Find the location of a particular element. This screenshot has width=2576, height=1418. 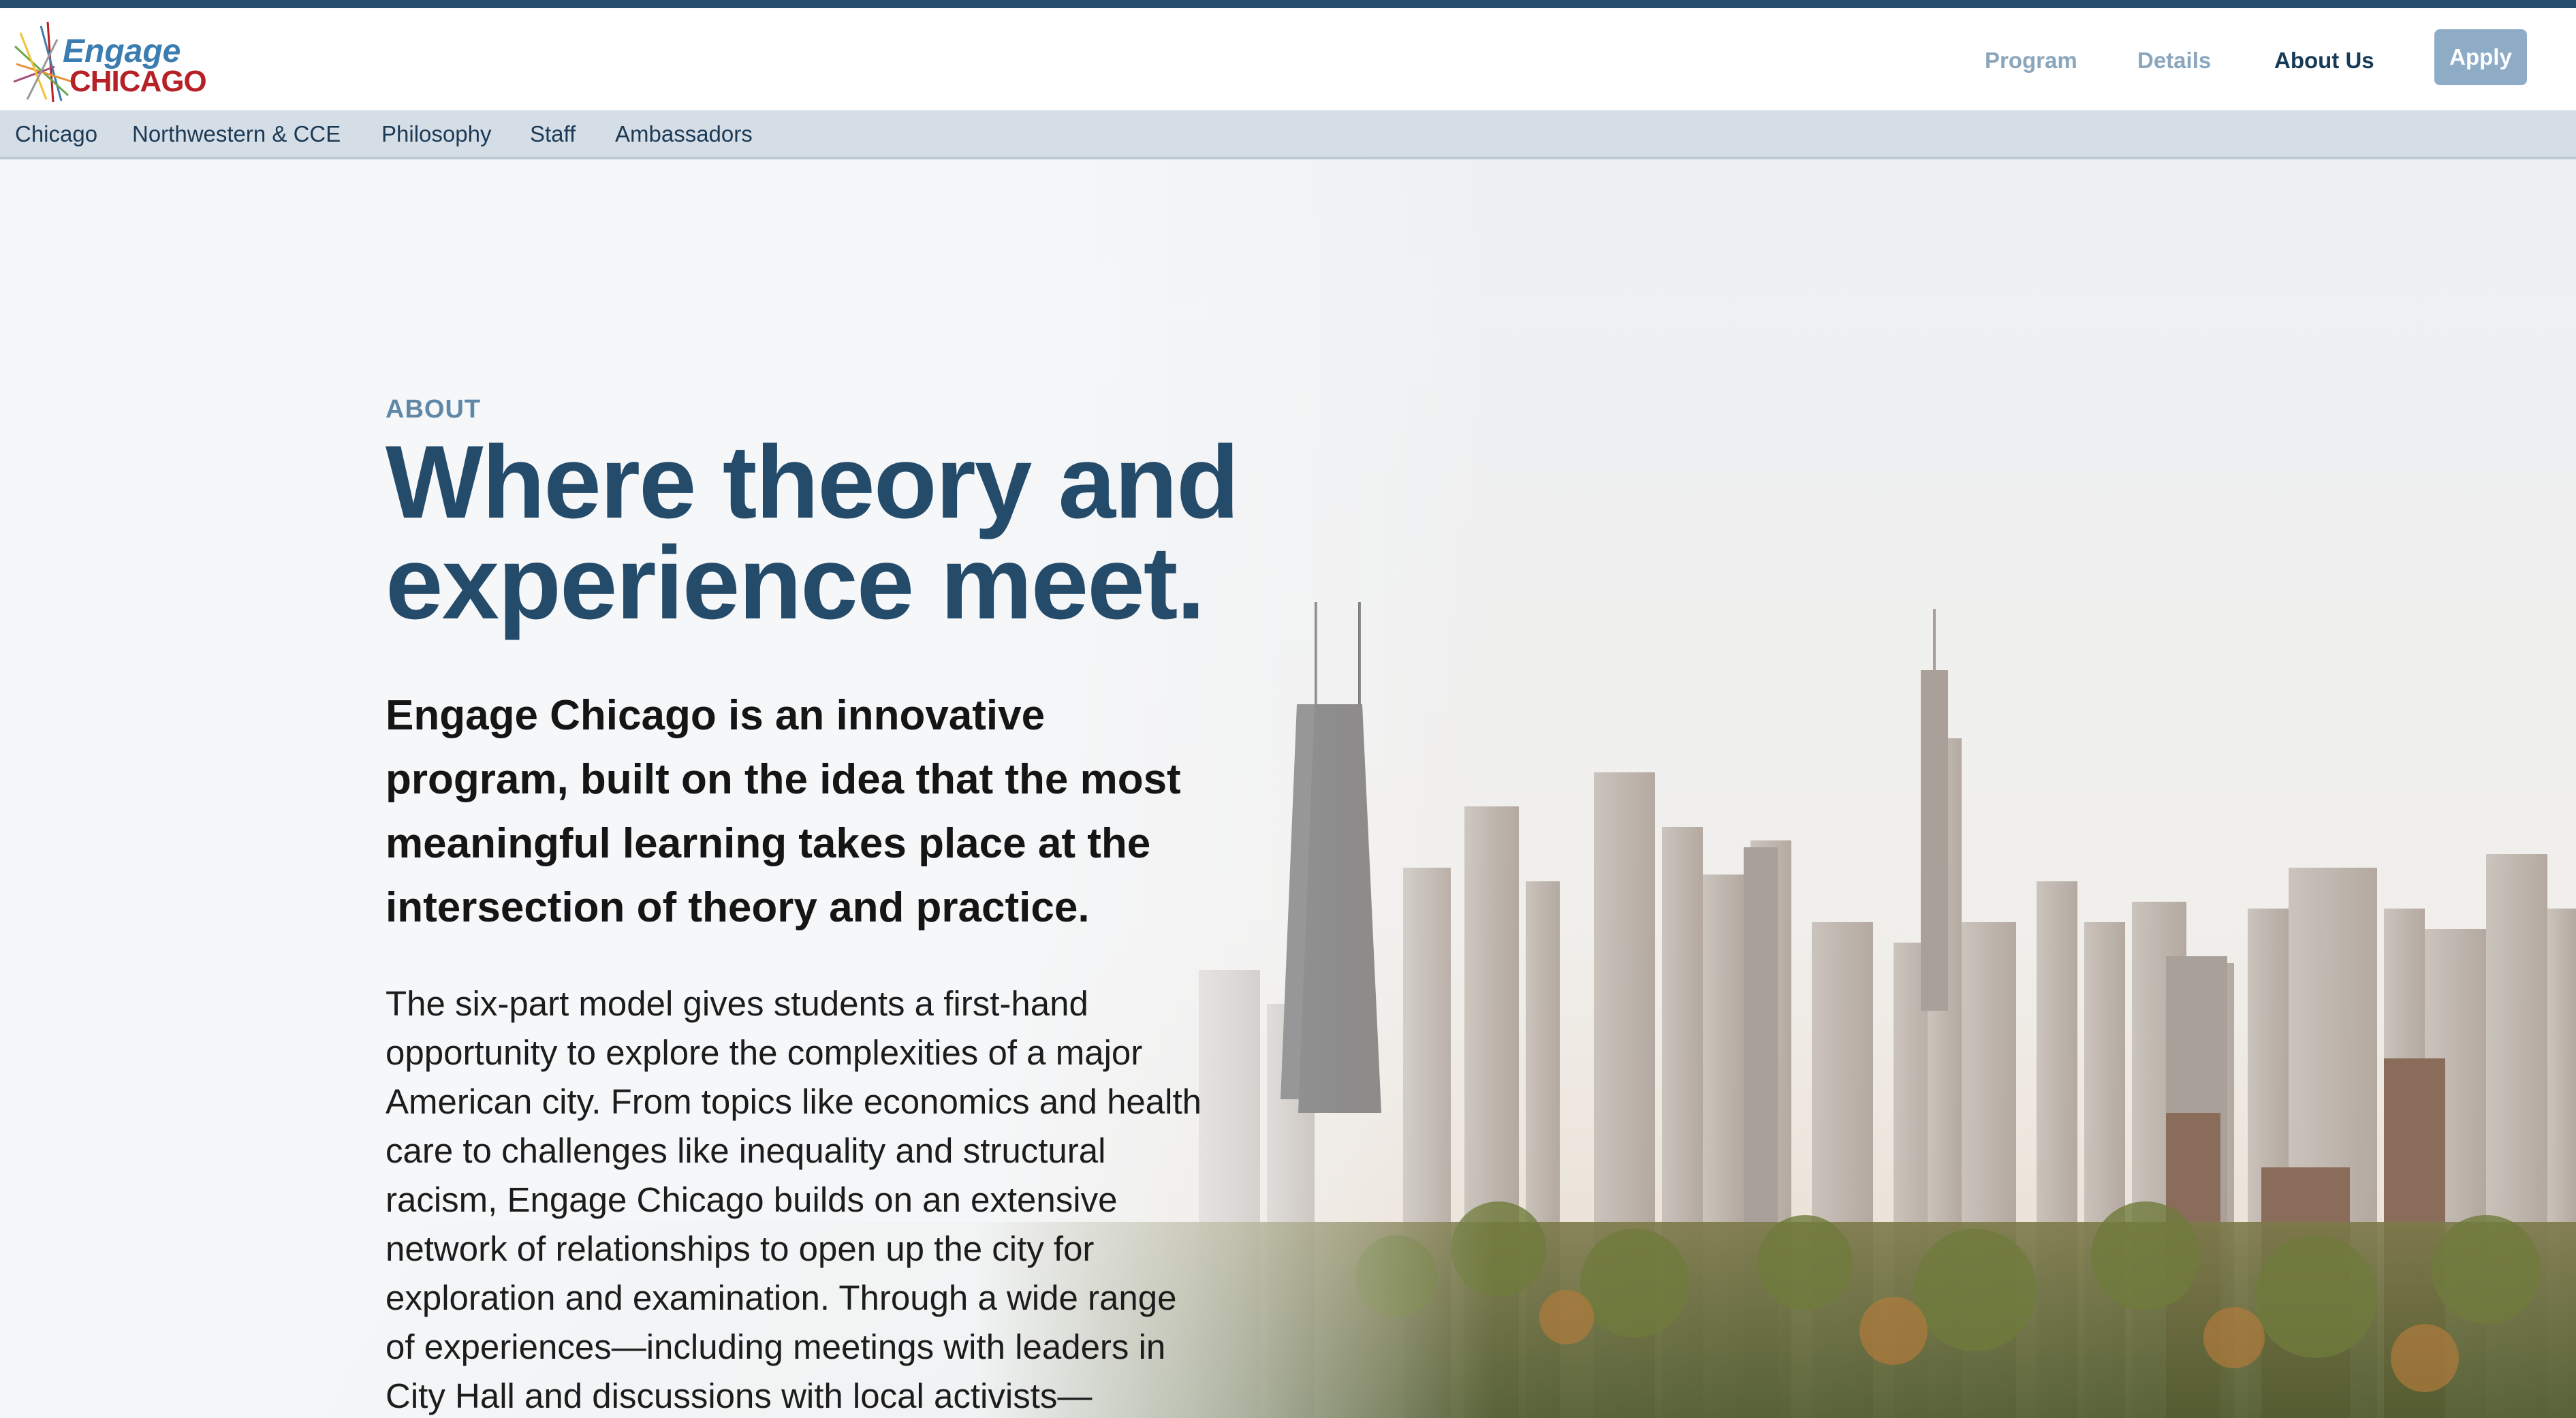

subnav-item-ambassadors: Ambassadors is located at coordinates (684, 134).